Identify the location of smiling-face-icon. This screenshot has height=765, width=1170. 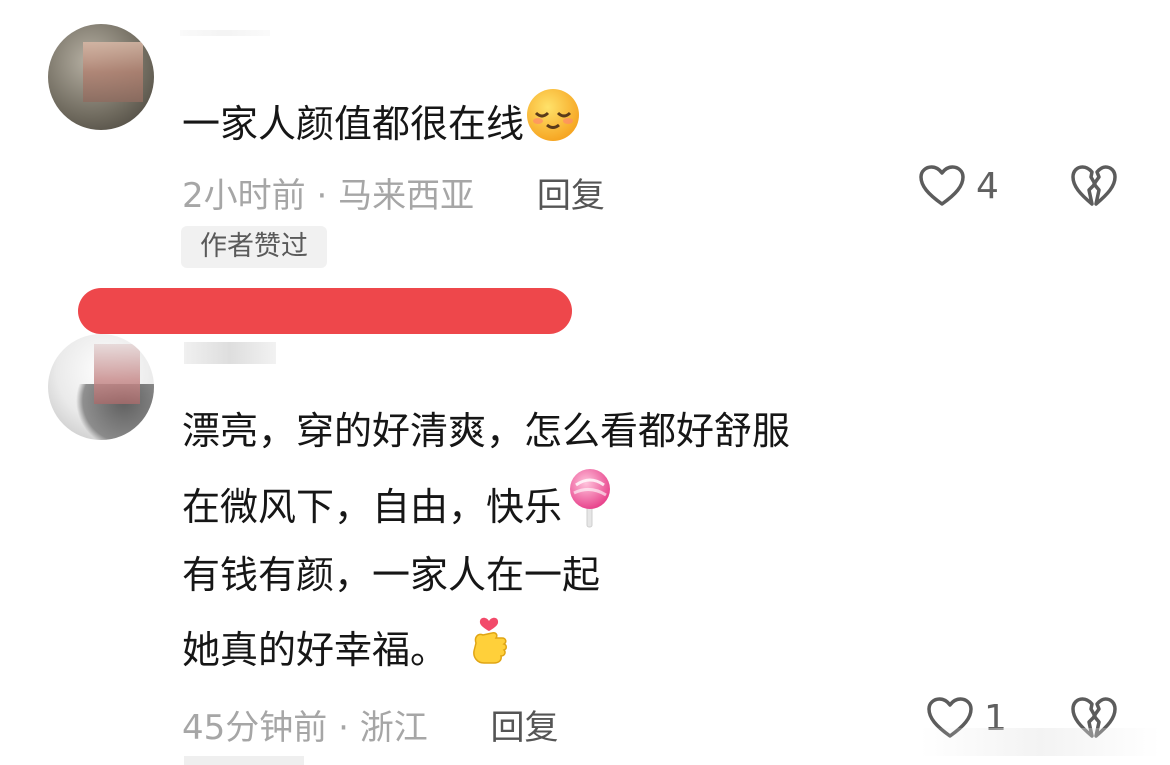
(553, 126).